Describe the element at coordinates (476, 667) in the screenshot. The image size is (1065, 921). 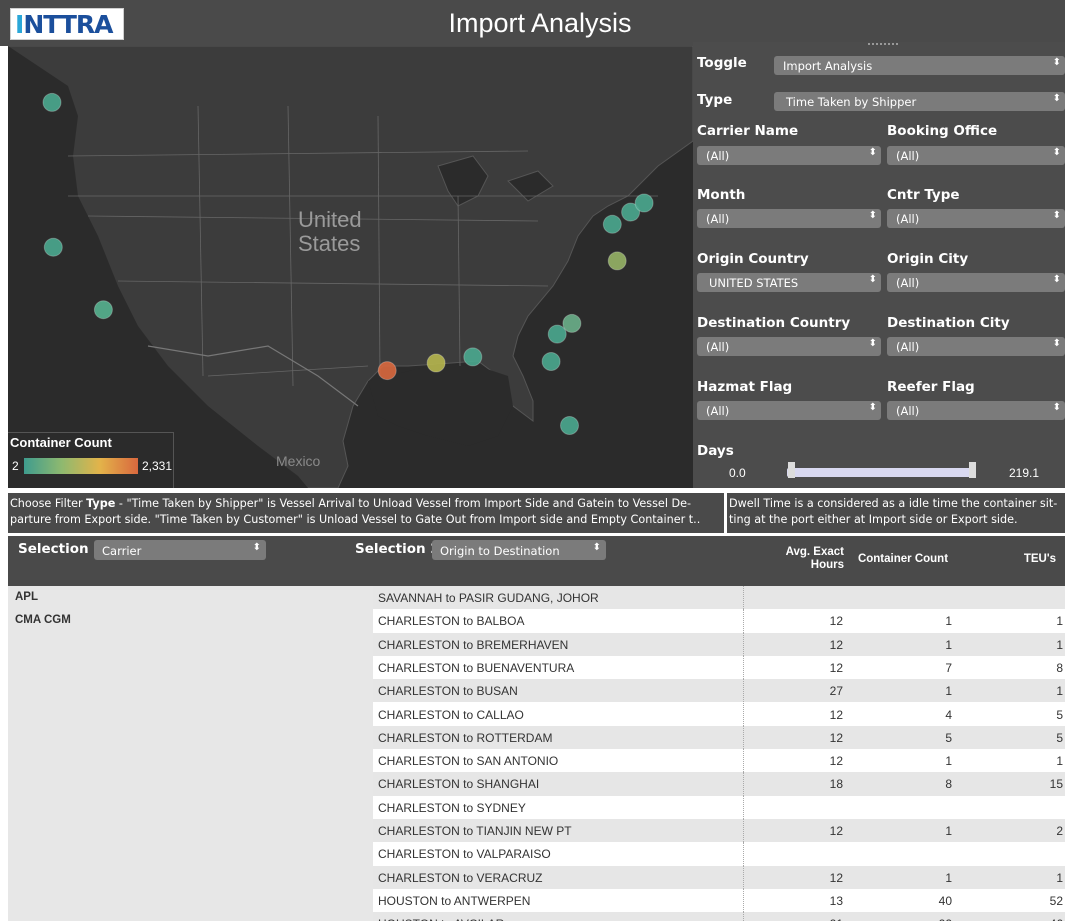
I see `cell-origin-destination: CHARLESTON to BUENAVENTURA` at that location.